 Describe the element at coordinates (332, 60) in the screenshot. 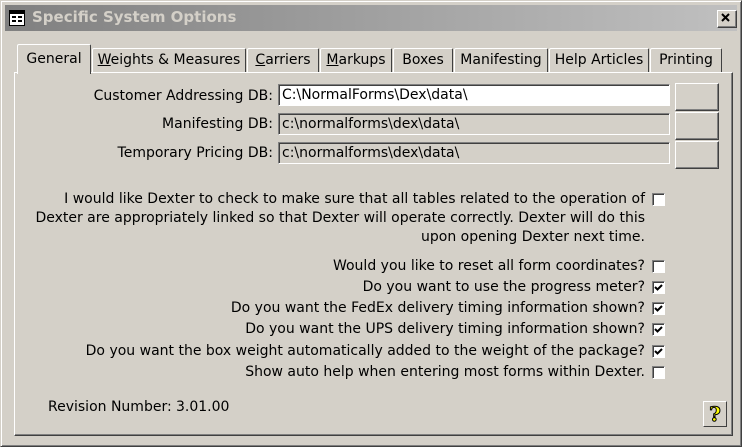

I see `tab-markups-accel: M` at that location.